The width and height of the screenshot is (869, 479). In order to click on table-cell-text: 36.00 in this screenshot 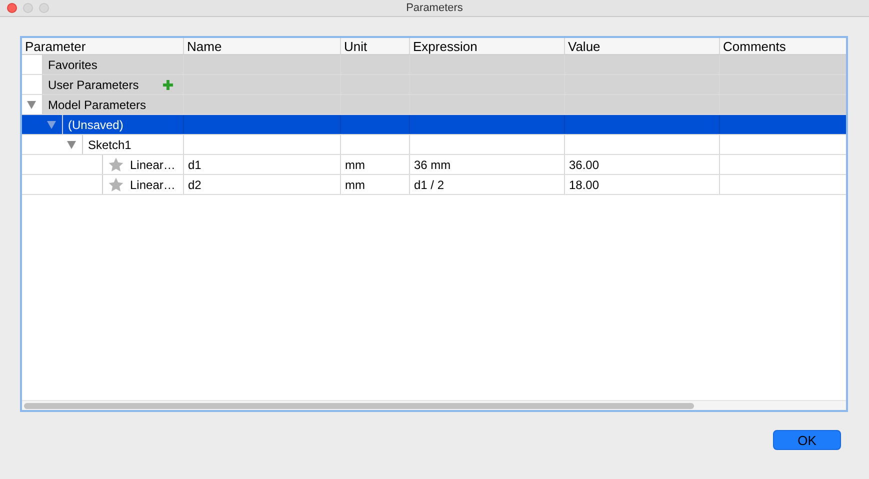, I will do `click(584, 165)`.